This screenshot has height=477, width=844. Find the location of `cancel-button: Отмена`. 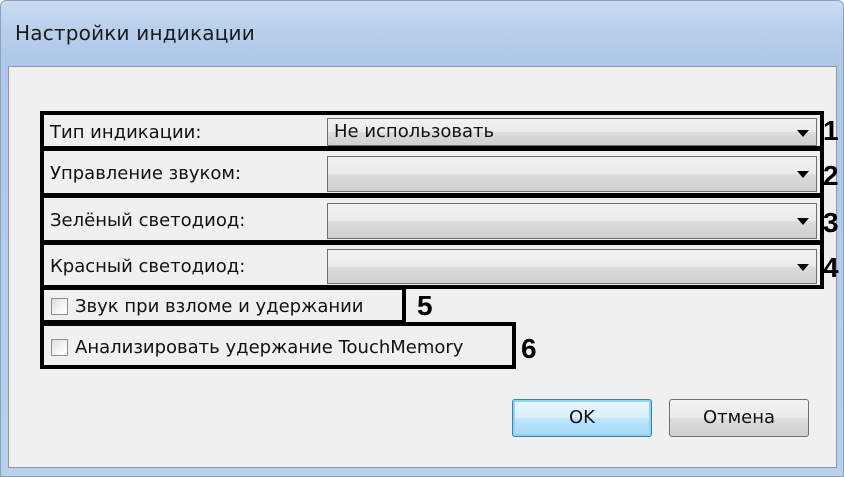

cancel-button: Отмена is located at coordinates (739, 418).